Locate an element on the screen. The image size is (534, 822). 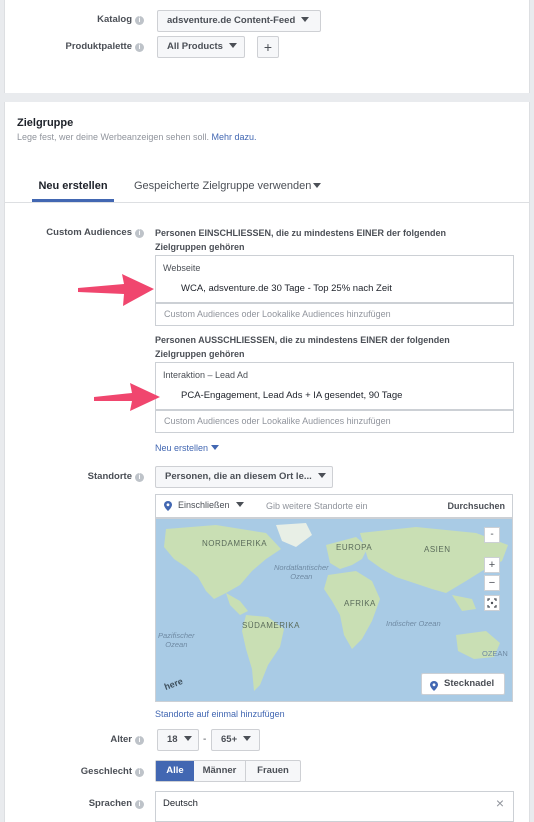
map-label-pacific: Pazifischer Ozean is located at coordinates (176, 640).